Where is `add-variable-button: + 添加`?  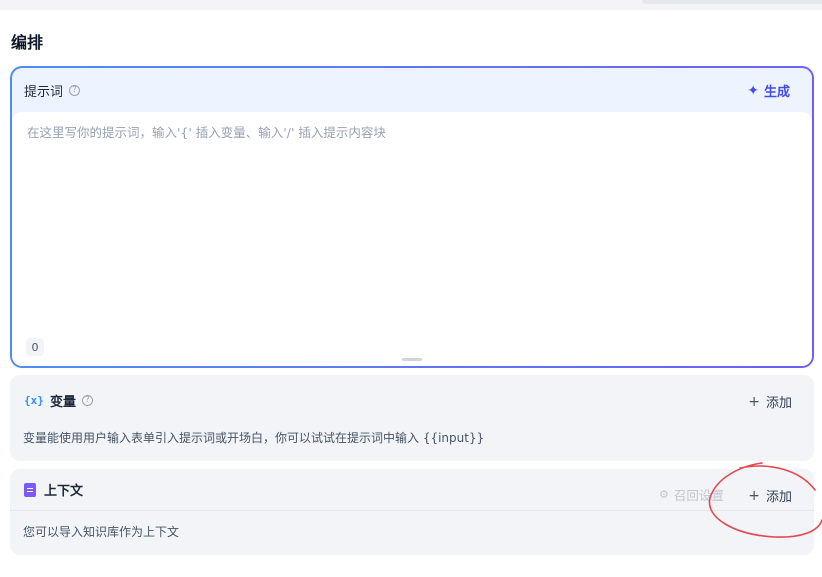
add-variable-button: + 添加 is located at coordinates (770, 402).